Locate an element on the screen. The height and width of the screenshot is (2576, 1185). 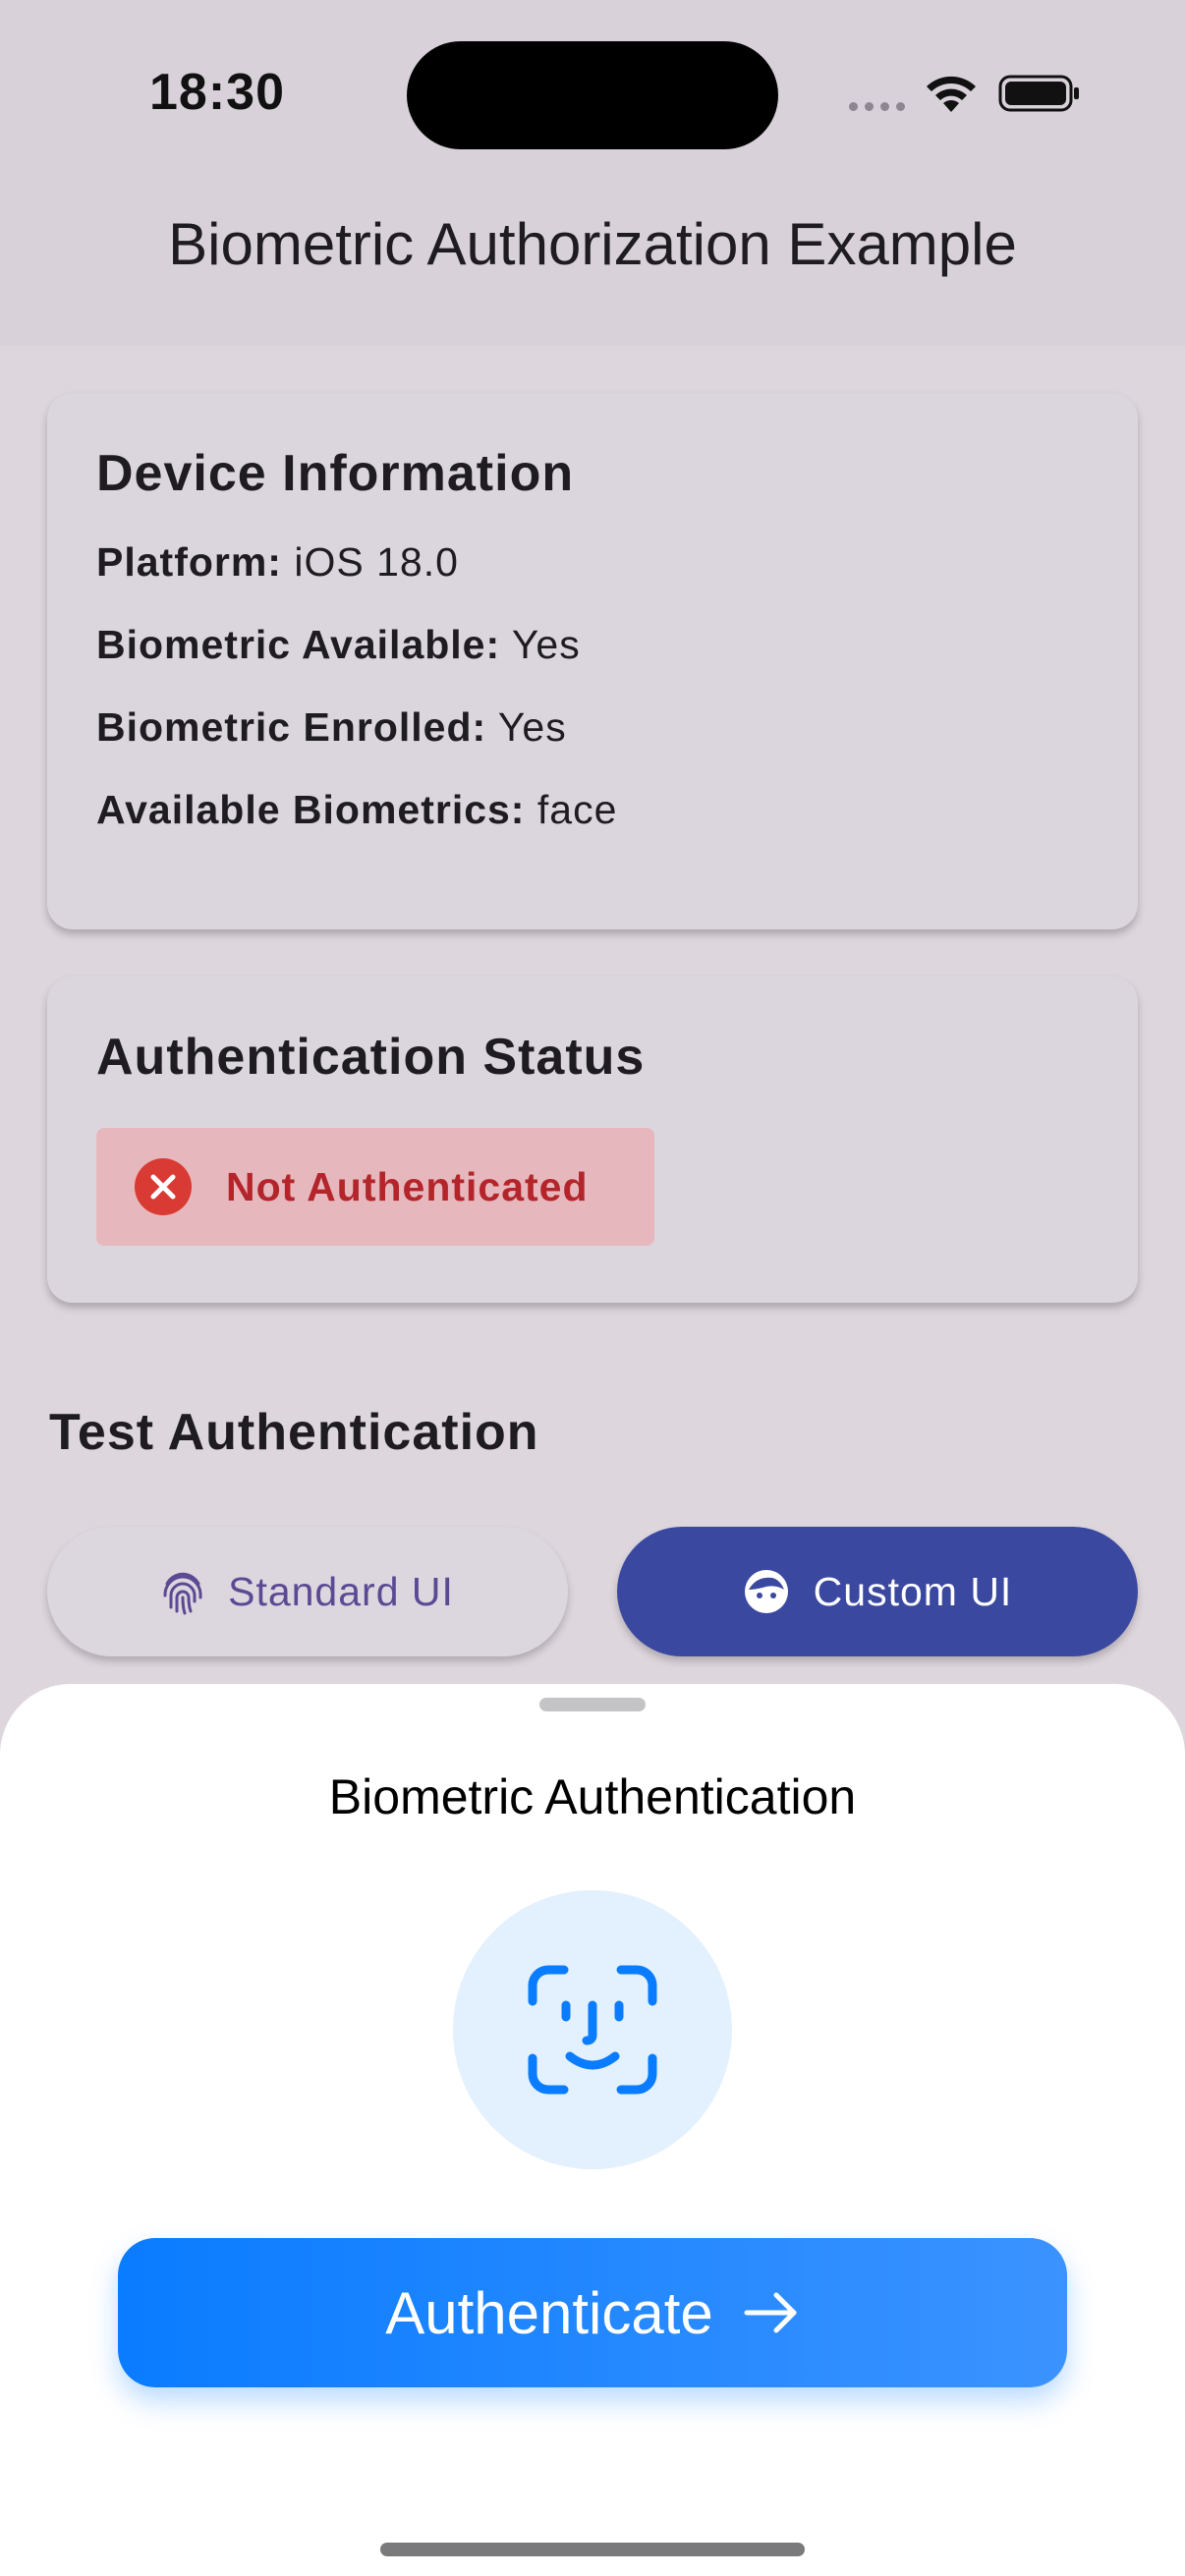
status-badge: Not Authenticated is located at coordinates (375, 1187).